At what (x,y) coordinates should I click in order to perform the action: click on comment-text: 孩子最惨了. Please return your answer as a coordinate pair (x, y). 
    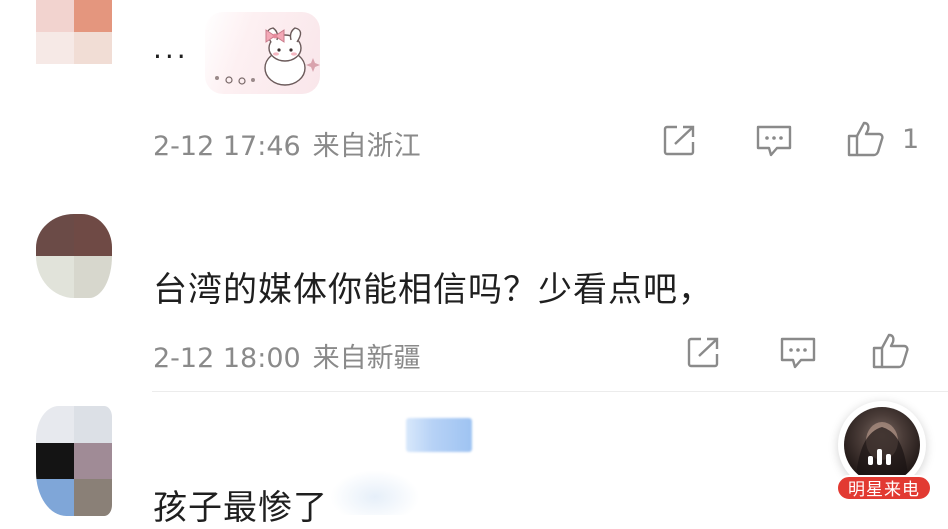
    Looking at the image, I should click on (240, 508).